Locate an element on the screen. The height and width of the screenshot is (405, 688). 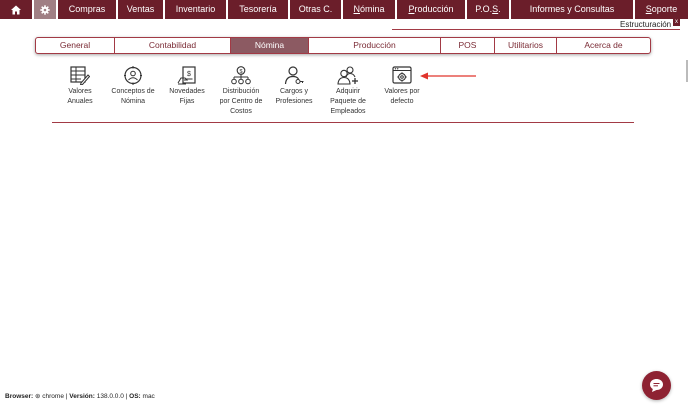
menu-nomina: Nómina is located at coordinates (369, 9).